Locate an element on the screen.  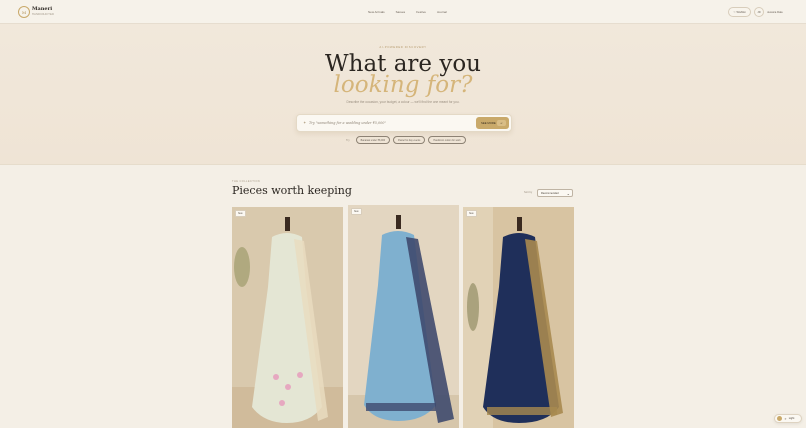
sun-icon: ☀ is located at coordinates (785, 418).